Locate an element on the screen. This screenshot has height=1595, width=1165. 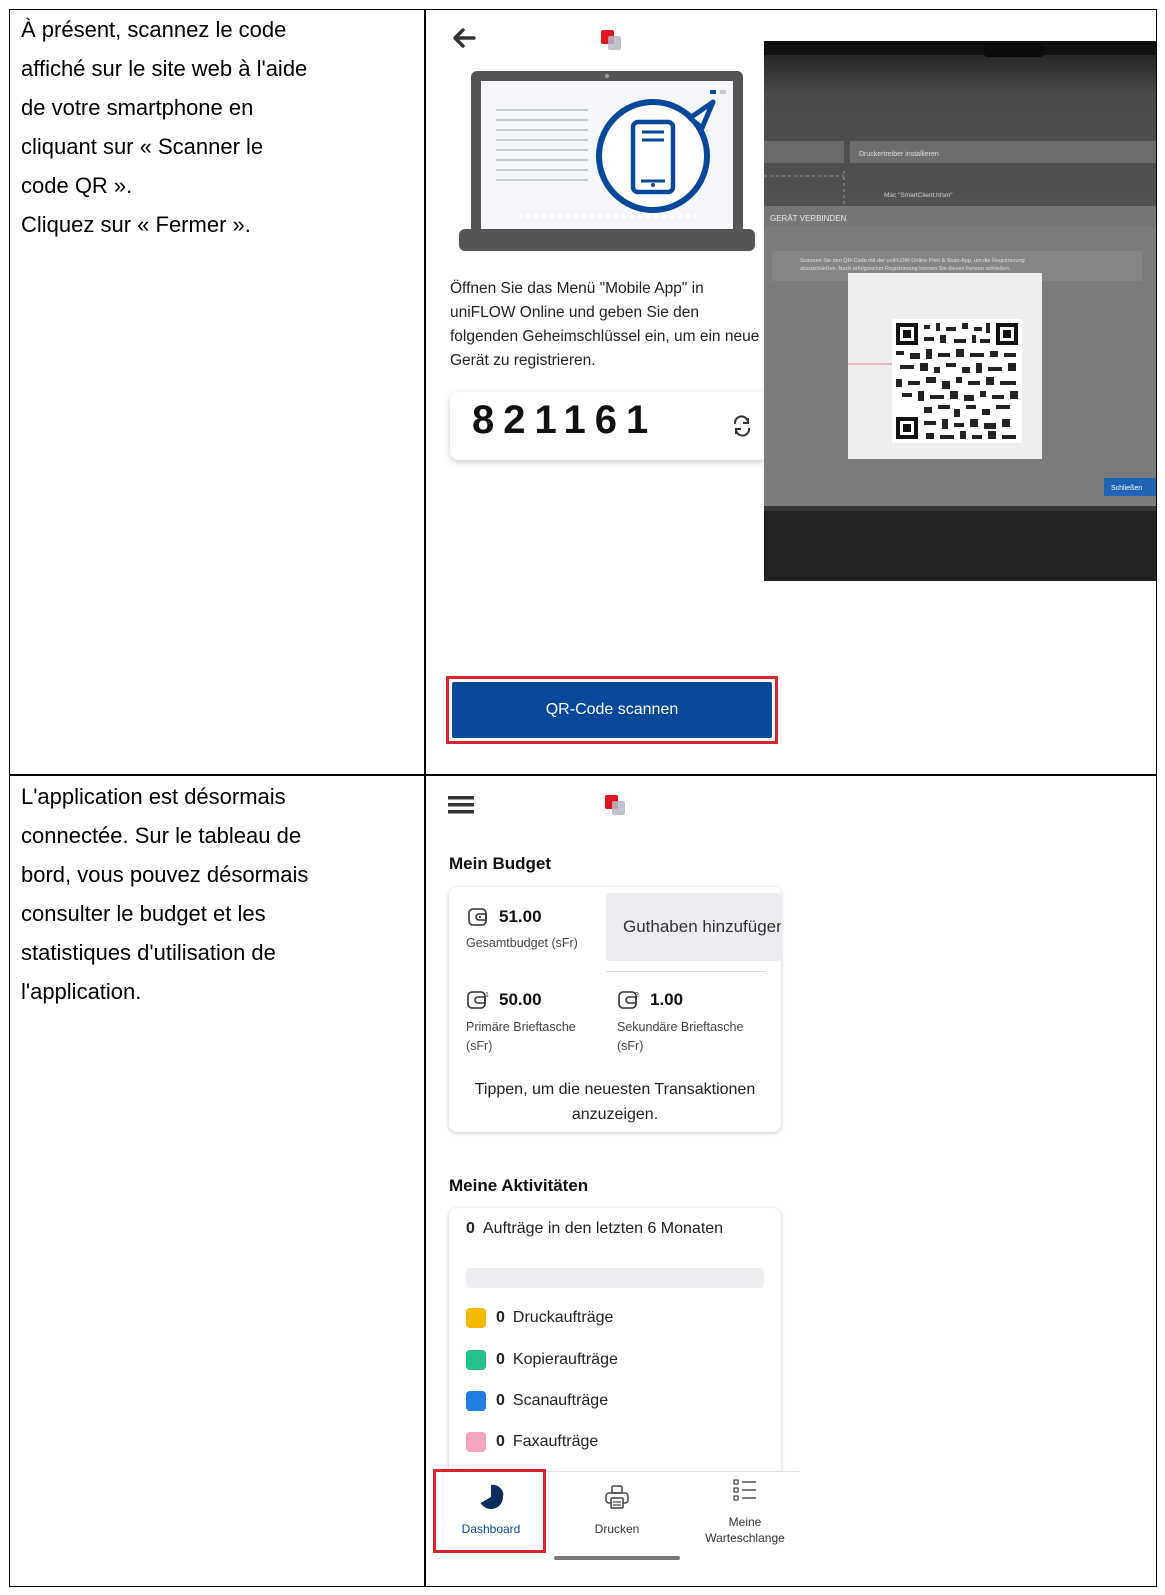
text-line: bord, vous pouvez désormais is located at coordinates (165, 874).